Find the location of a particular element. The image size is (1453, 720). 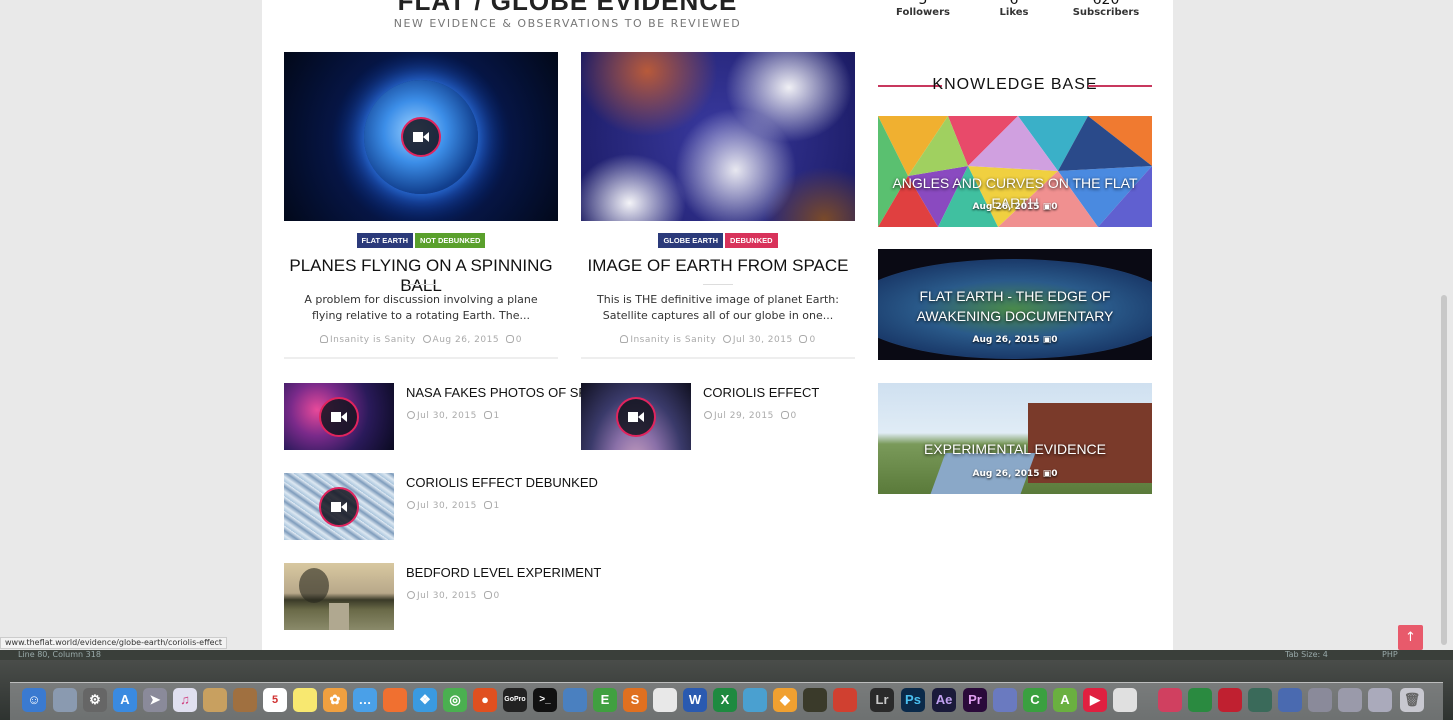

post-title: IMAGE OF EARTH FROM SPACE is located at coordinates (718, 266).